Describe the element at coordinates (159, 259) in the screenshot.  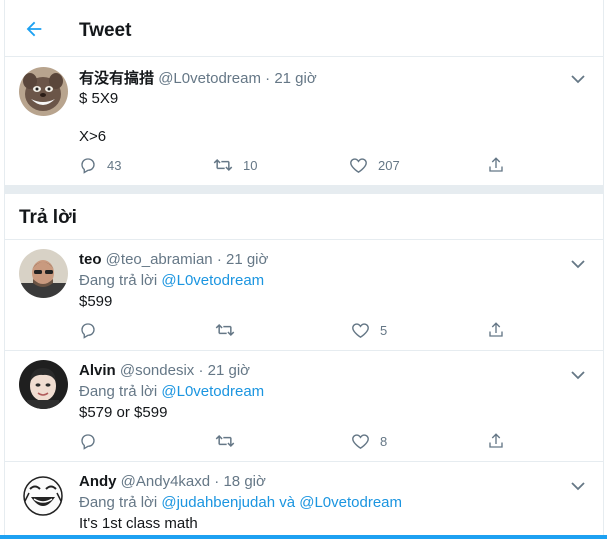
I see `user-handle: @teo_abramian` at that location.